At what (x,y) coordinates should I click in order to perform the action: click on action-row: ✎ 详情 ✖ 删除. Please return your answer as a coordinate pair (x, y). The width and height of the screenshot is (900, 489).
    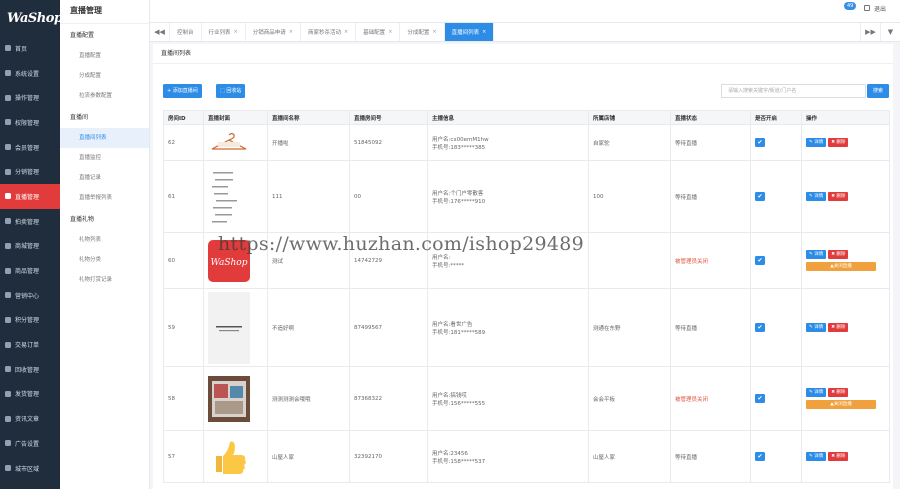
    Looking at the image, I should click on (847, 392).